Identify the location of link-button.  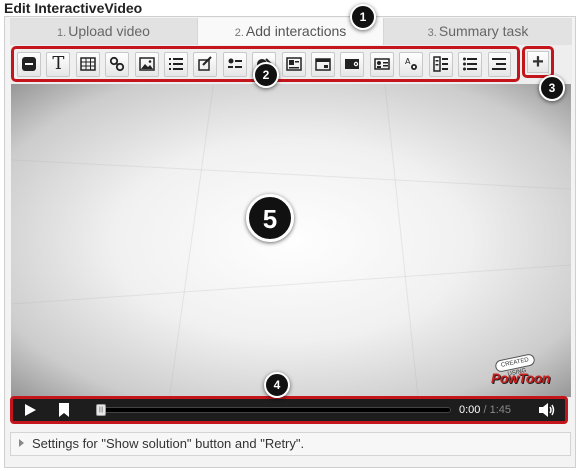
(117, 64).